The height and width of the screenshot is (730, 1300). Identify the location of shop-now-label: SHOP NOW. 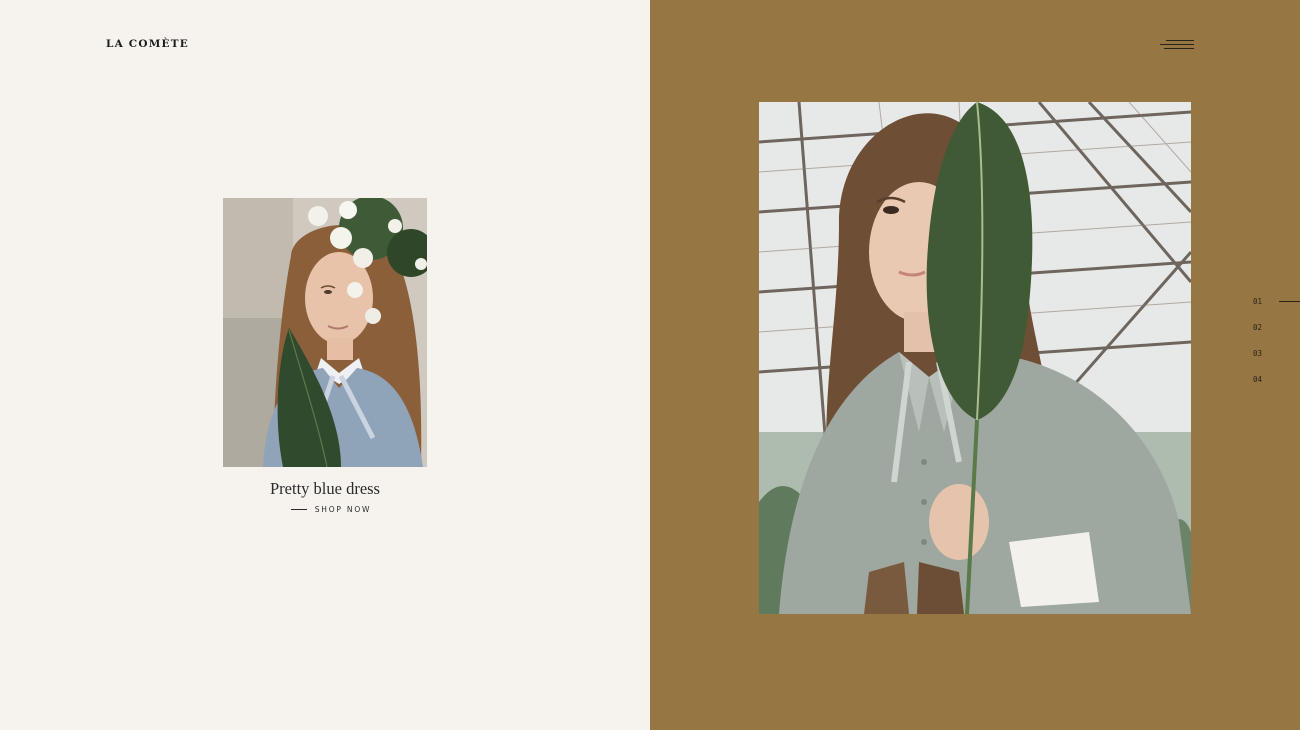
(343, 509).